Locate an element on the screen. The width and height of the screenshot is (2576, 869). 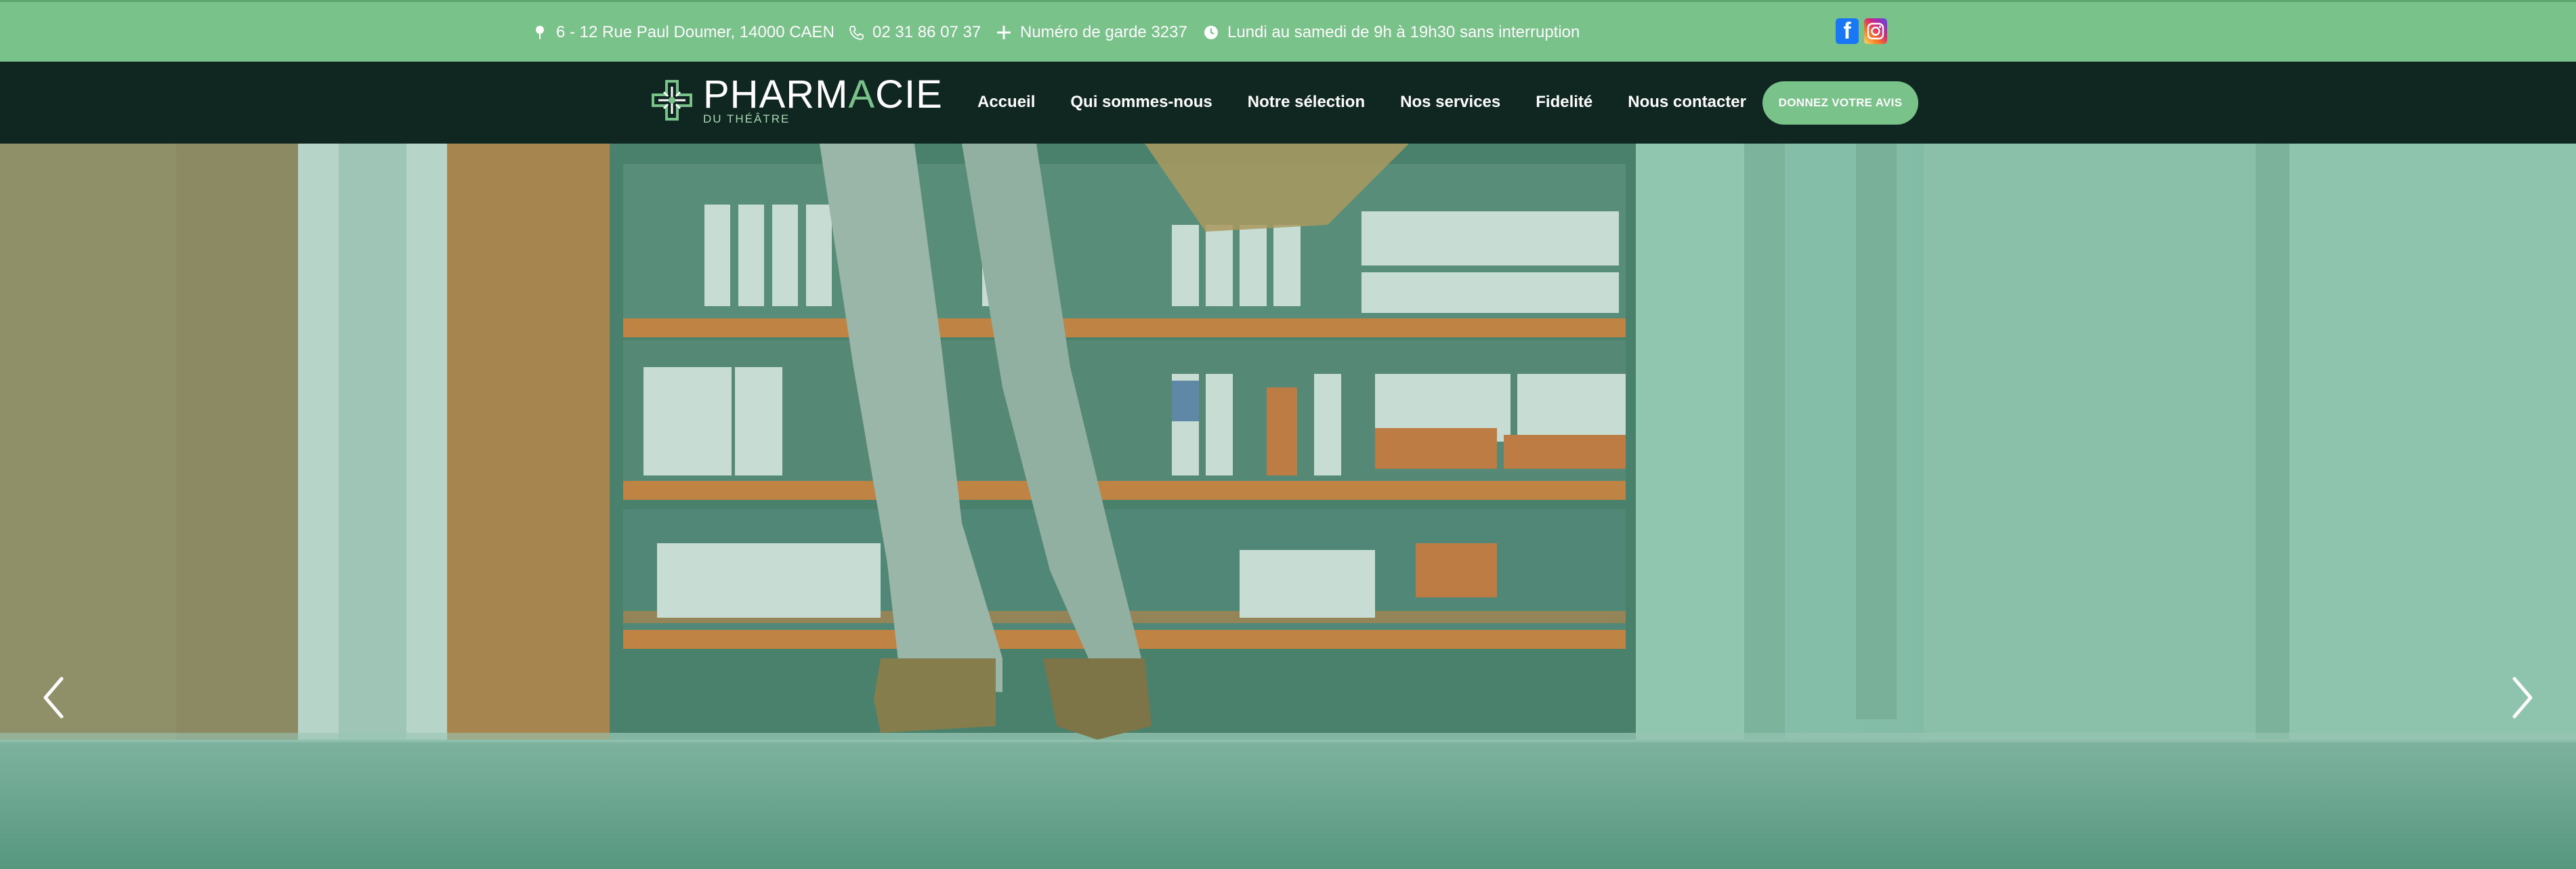
chevron-right-icon is located at coordinates (2524, 699).